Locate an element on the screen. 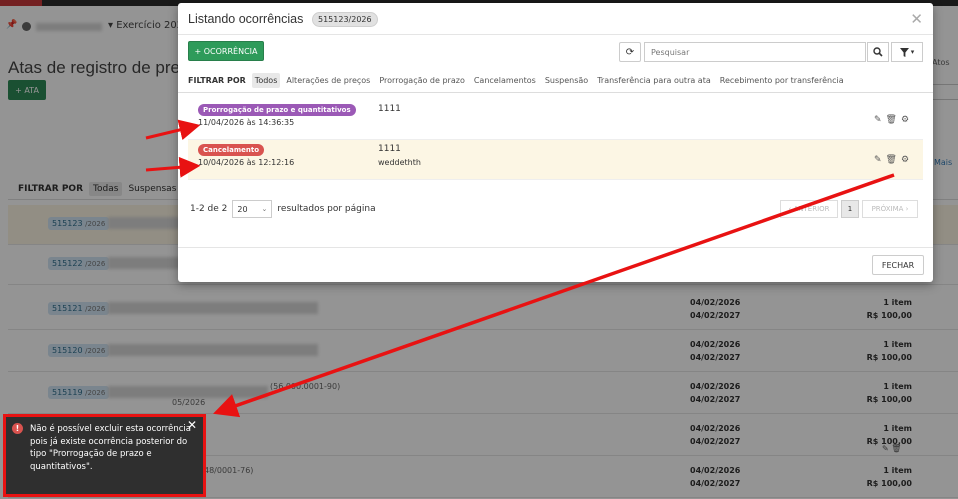 The height and width of the screenshot is (499, 958). per-page-select: 20 ⌄ is located at coordinates (252, 209).